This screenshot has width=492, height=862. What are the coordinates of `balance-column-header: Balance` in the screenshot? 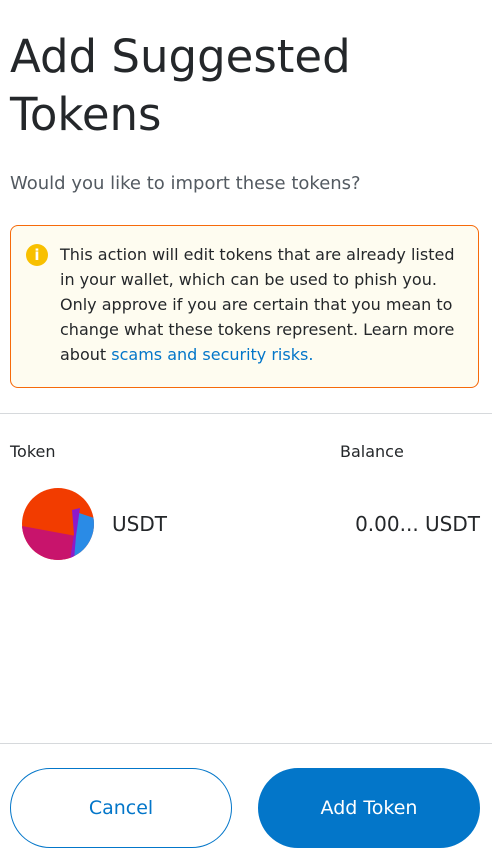 It's located at (372, 451).